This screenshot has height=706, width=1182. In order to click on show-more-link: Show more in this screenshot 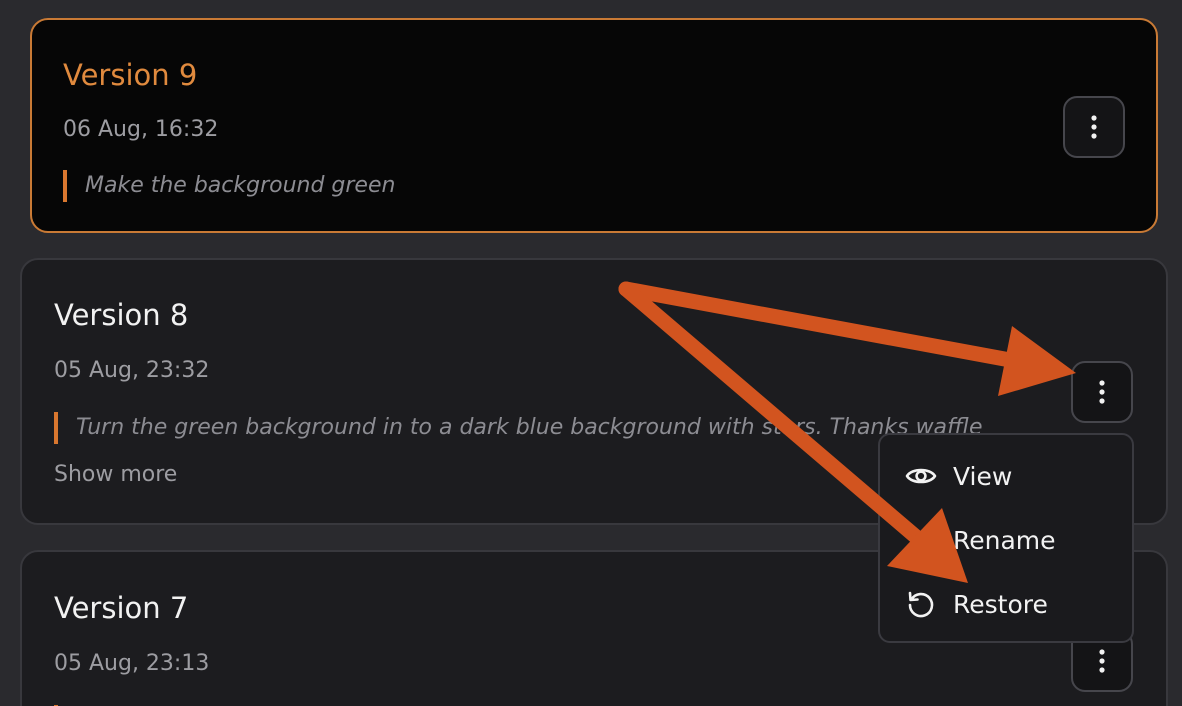, I will do `click(115, 474)`.